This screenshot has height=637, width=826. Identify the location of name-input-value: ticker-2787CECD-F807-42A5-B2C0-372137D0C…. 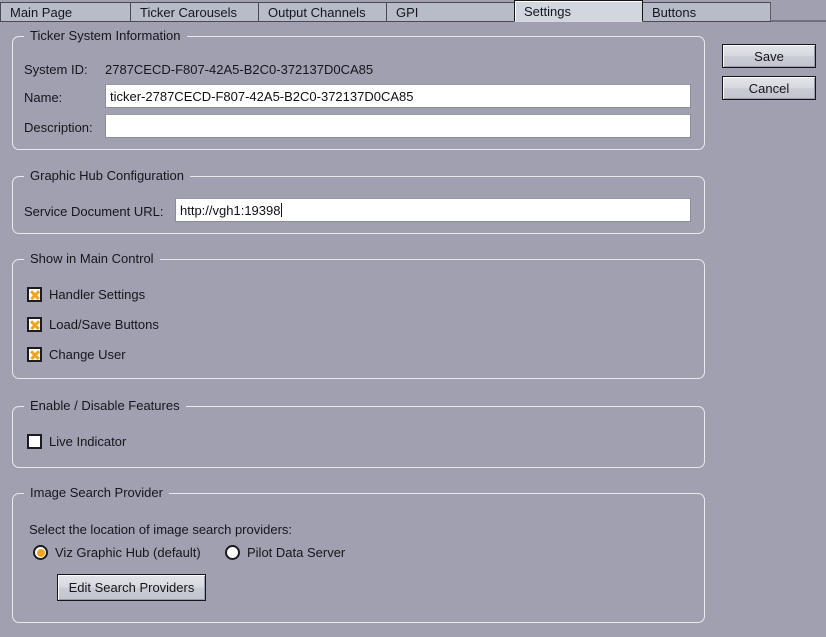
(262, 96).